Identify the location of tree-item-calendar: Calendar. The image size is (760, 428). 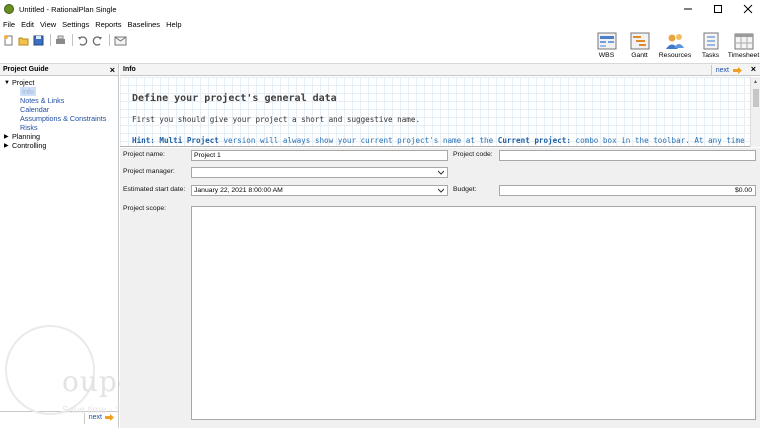
(59, 109).